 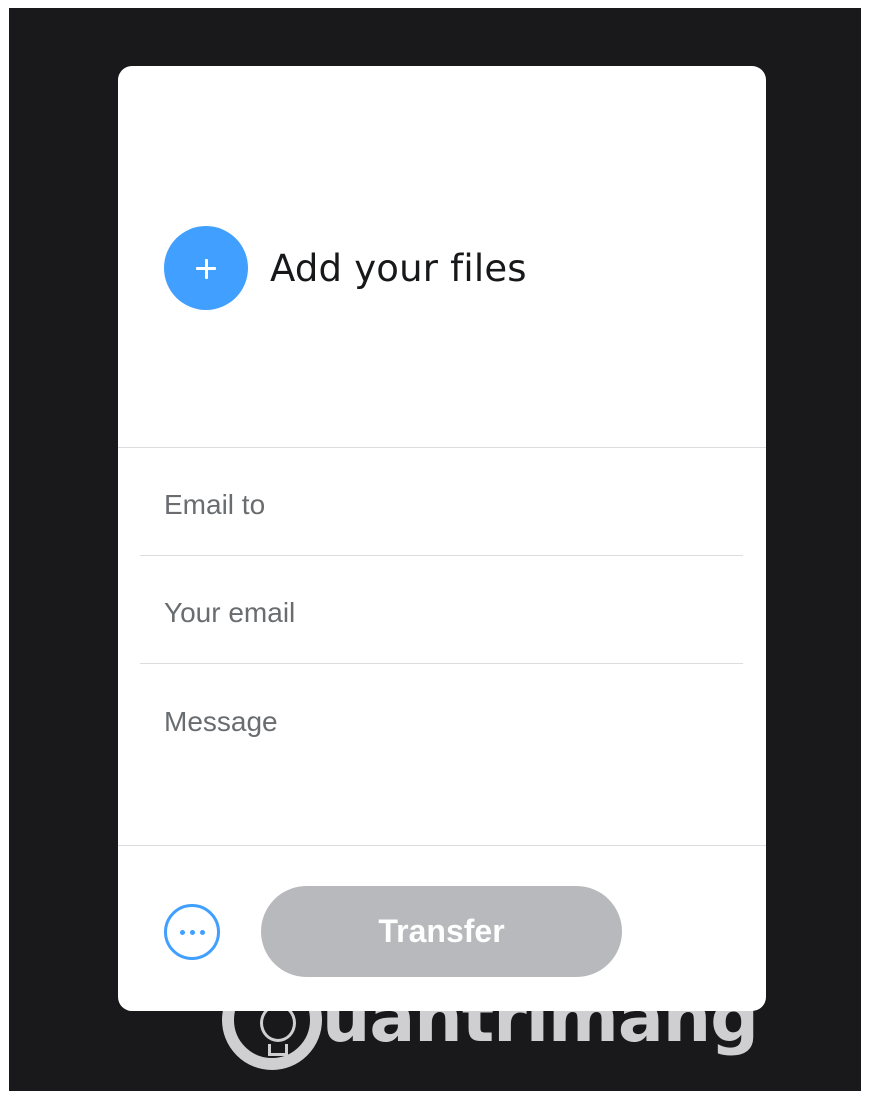 I want to click on transfer-button: Transfer, so click(x=441, y=931).